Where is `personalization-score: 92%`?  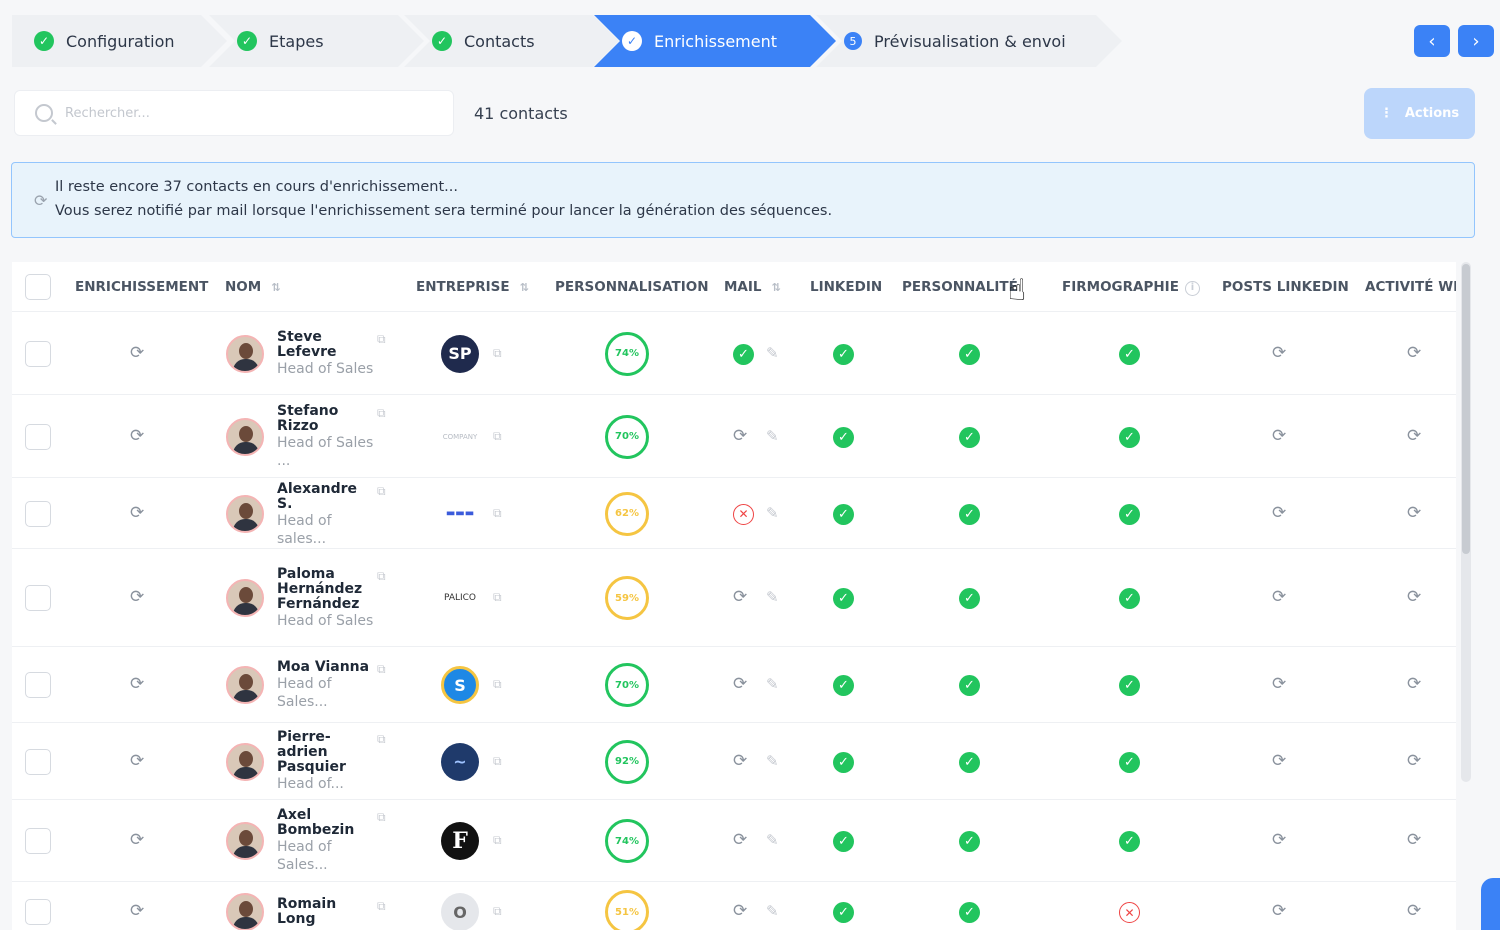
personalization-score: 92% is located at coordinates (627, 761).